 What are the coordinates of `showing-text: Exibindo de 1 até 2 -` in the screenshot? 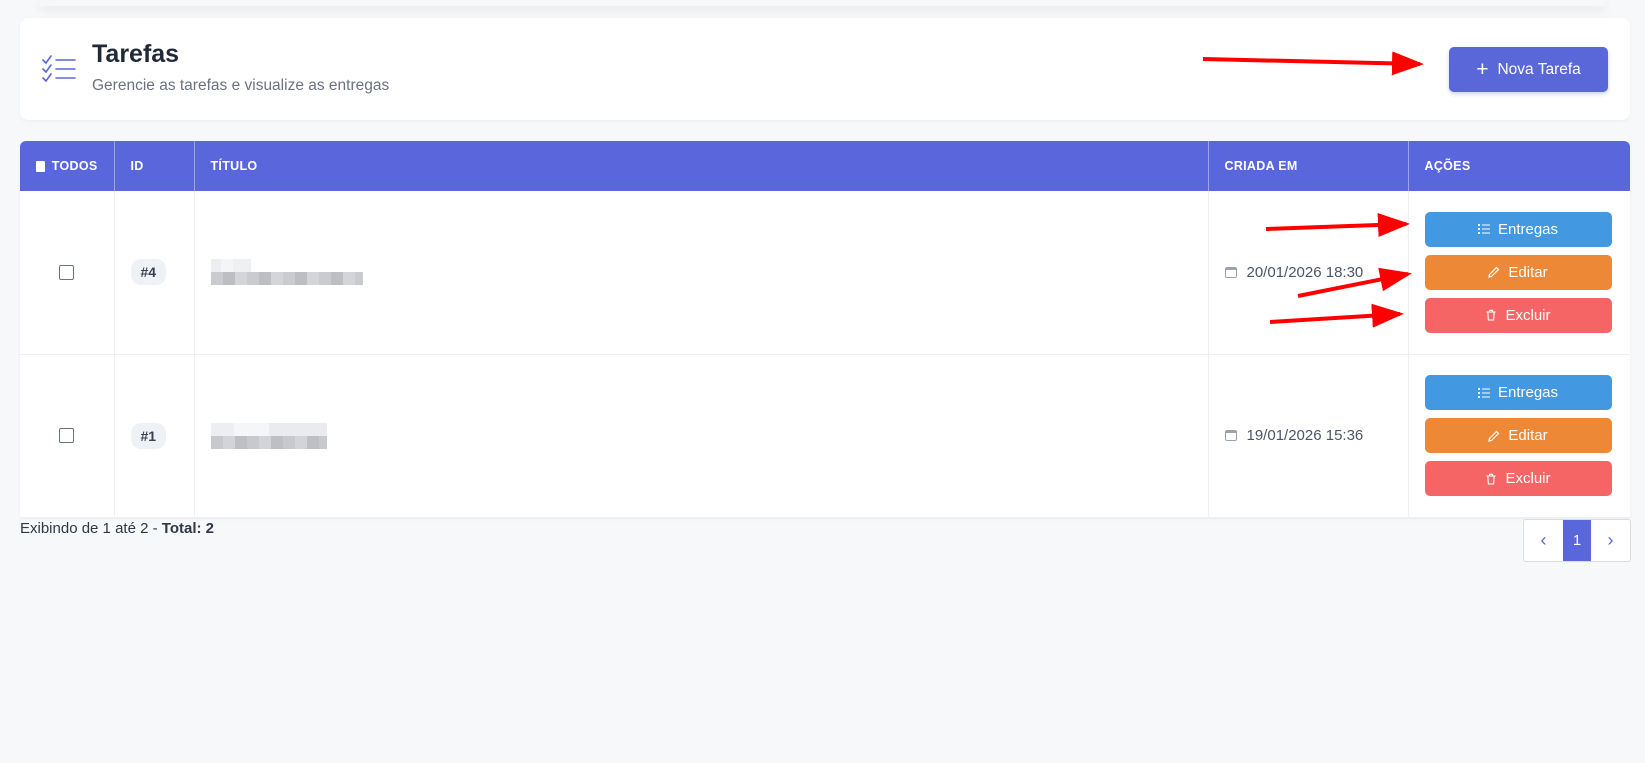 It's located at (91, 528).